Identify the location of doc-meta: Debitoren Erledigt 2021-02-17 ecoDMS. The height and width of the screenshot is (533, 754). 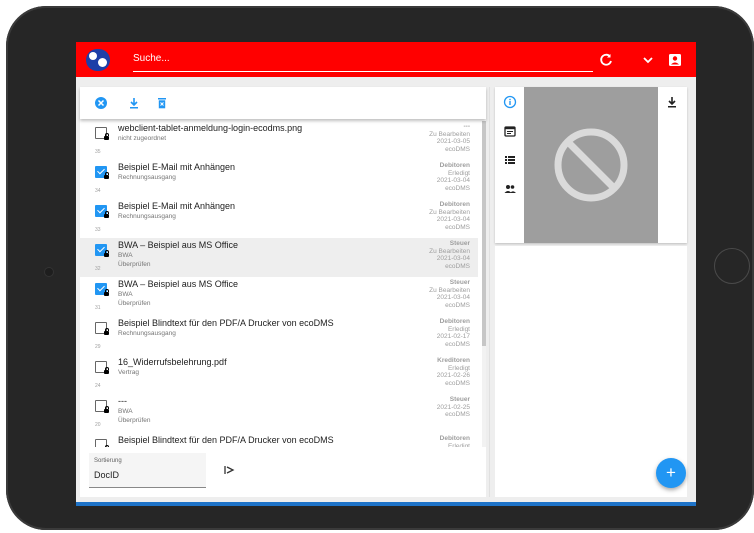
(415, 333).